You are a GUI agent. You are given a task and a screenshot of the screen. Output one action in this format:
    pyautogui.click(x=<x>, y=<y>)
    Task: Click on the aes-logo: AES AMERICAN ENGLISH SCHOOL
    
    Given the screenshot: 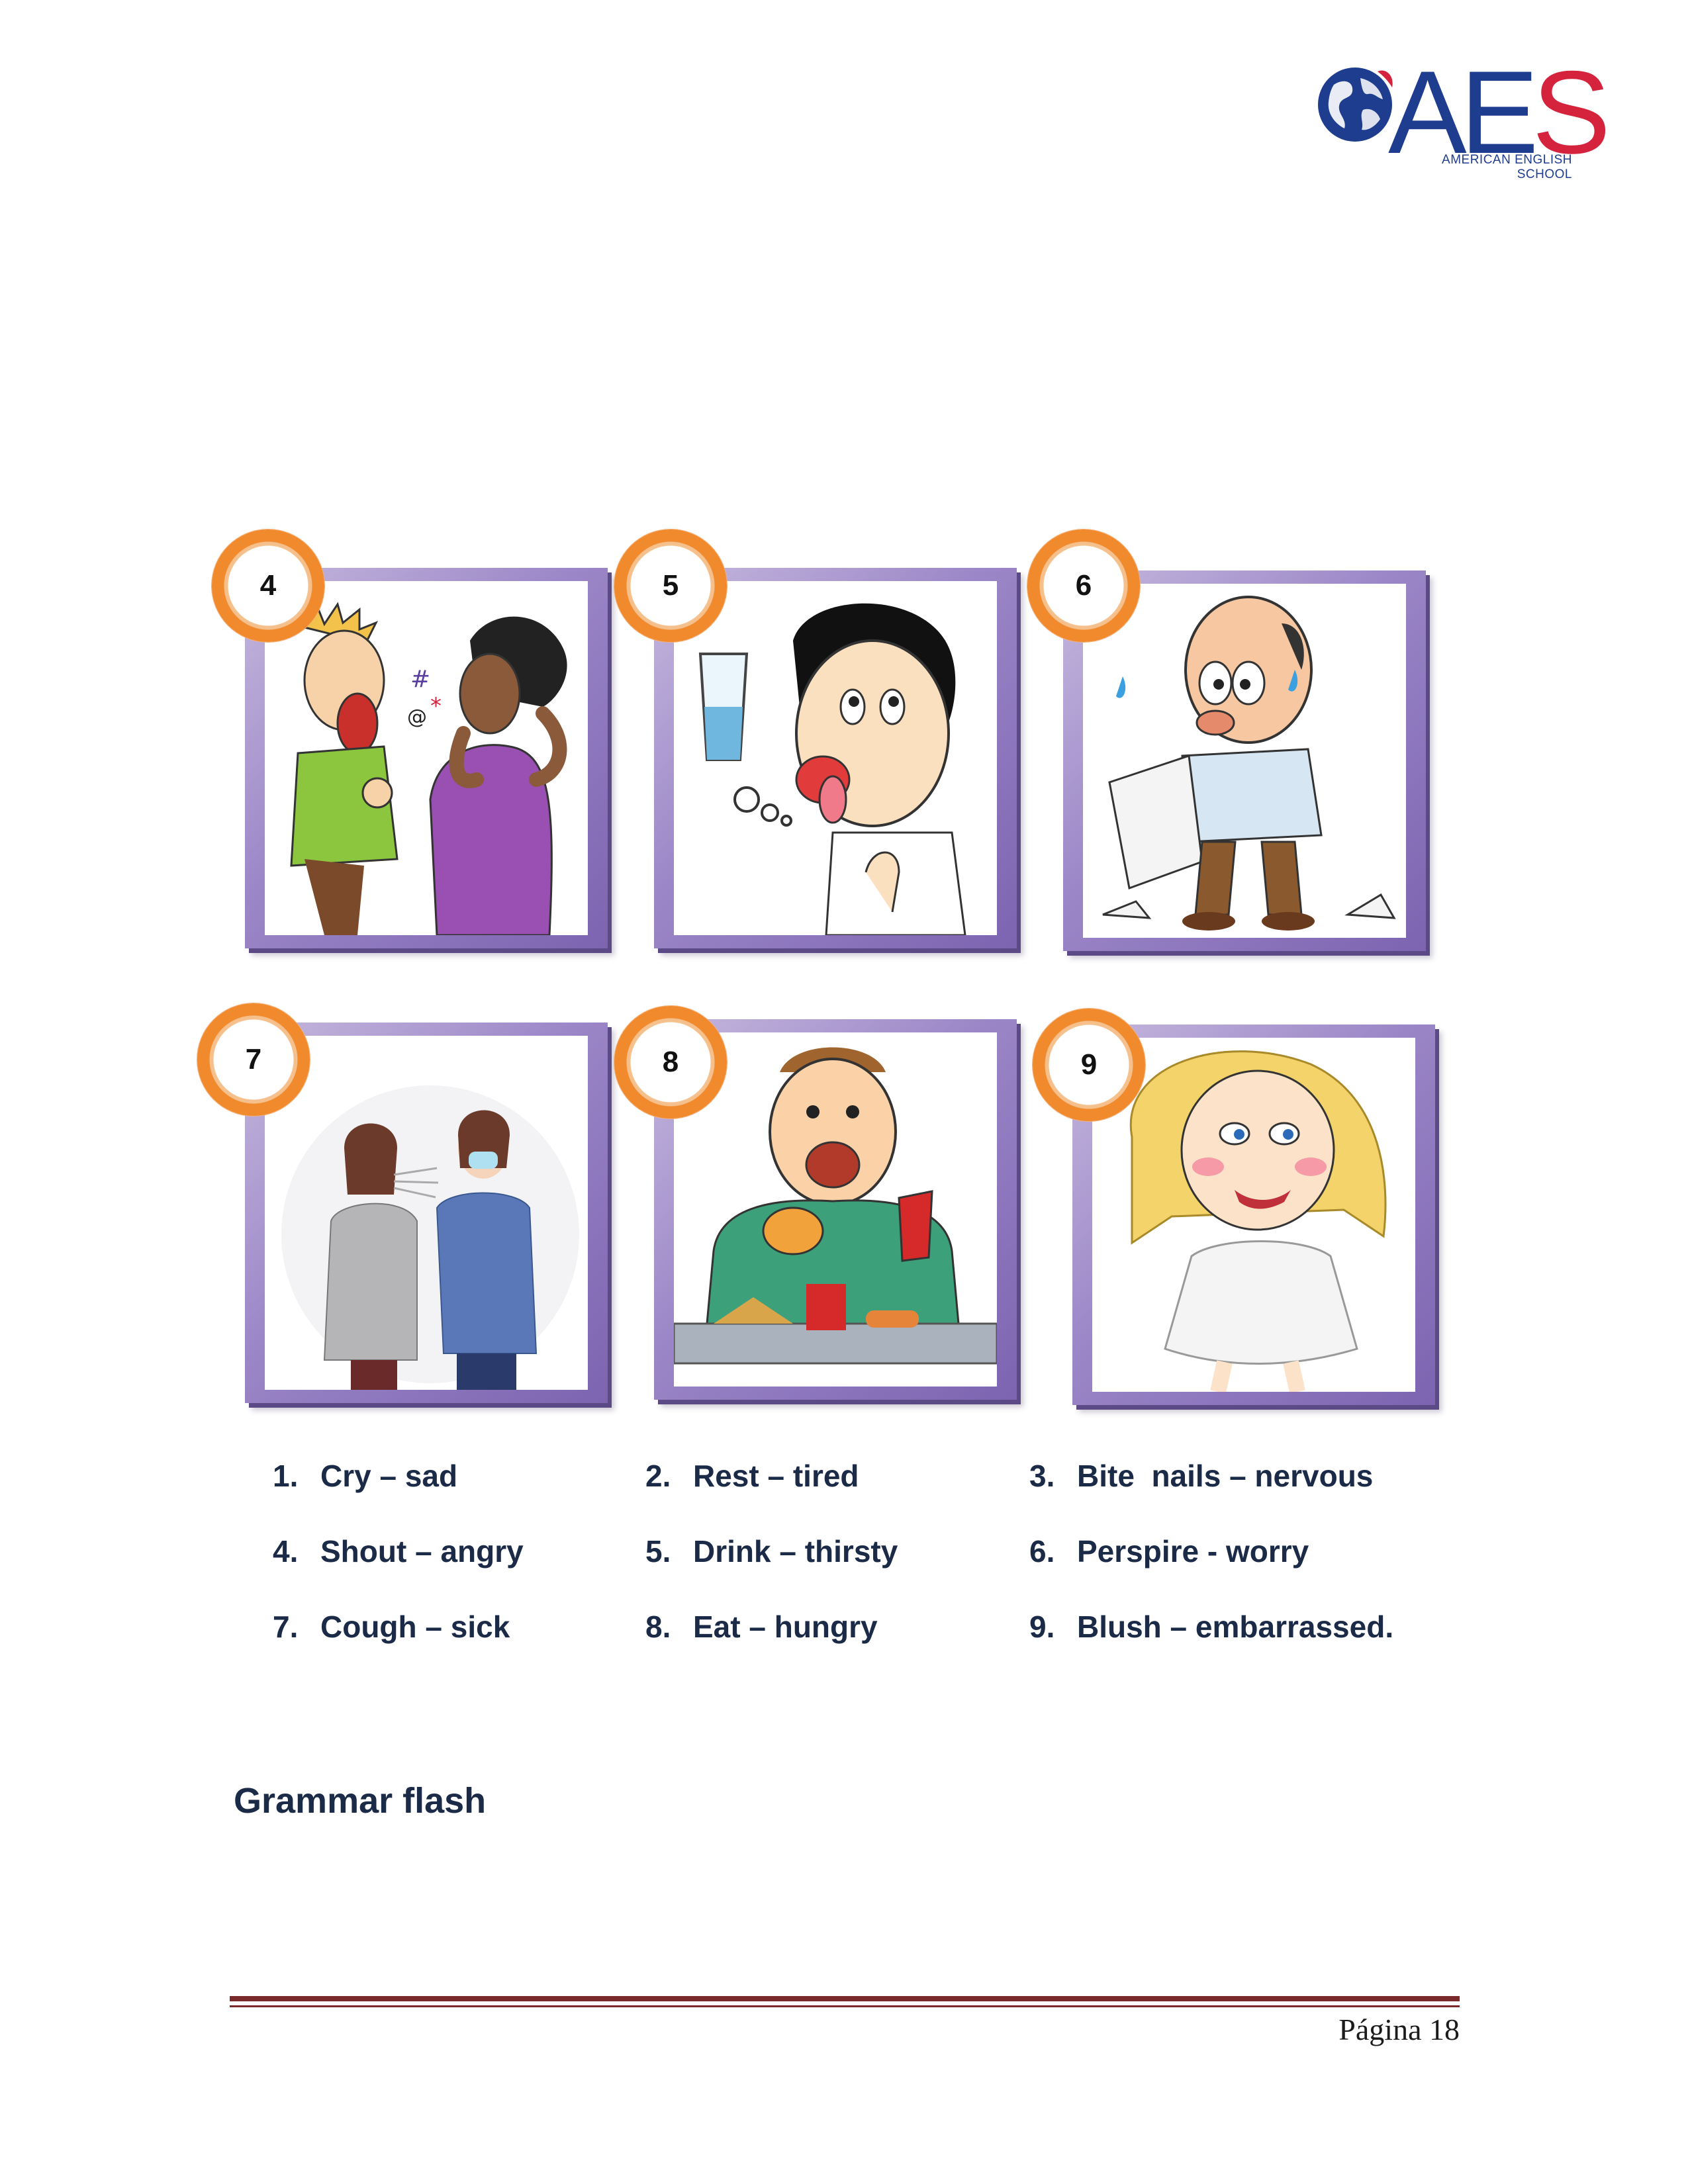 What is the action you would take?
    pyautogui.click(x=1462, y=119)
    